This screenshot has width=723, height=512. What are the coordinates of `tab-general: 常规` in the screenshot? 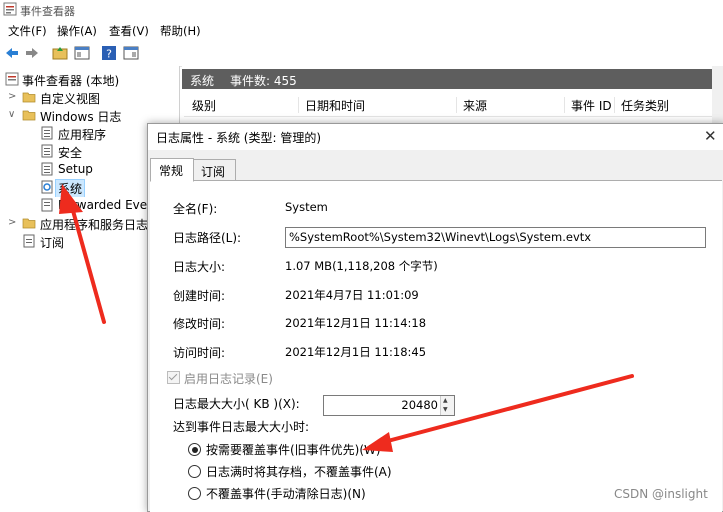 It's located at (172, 170).